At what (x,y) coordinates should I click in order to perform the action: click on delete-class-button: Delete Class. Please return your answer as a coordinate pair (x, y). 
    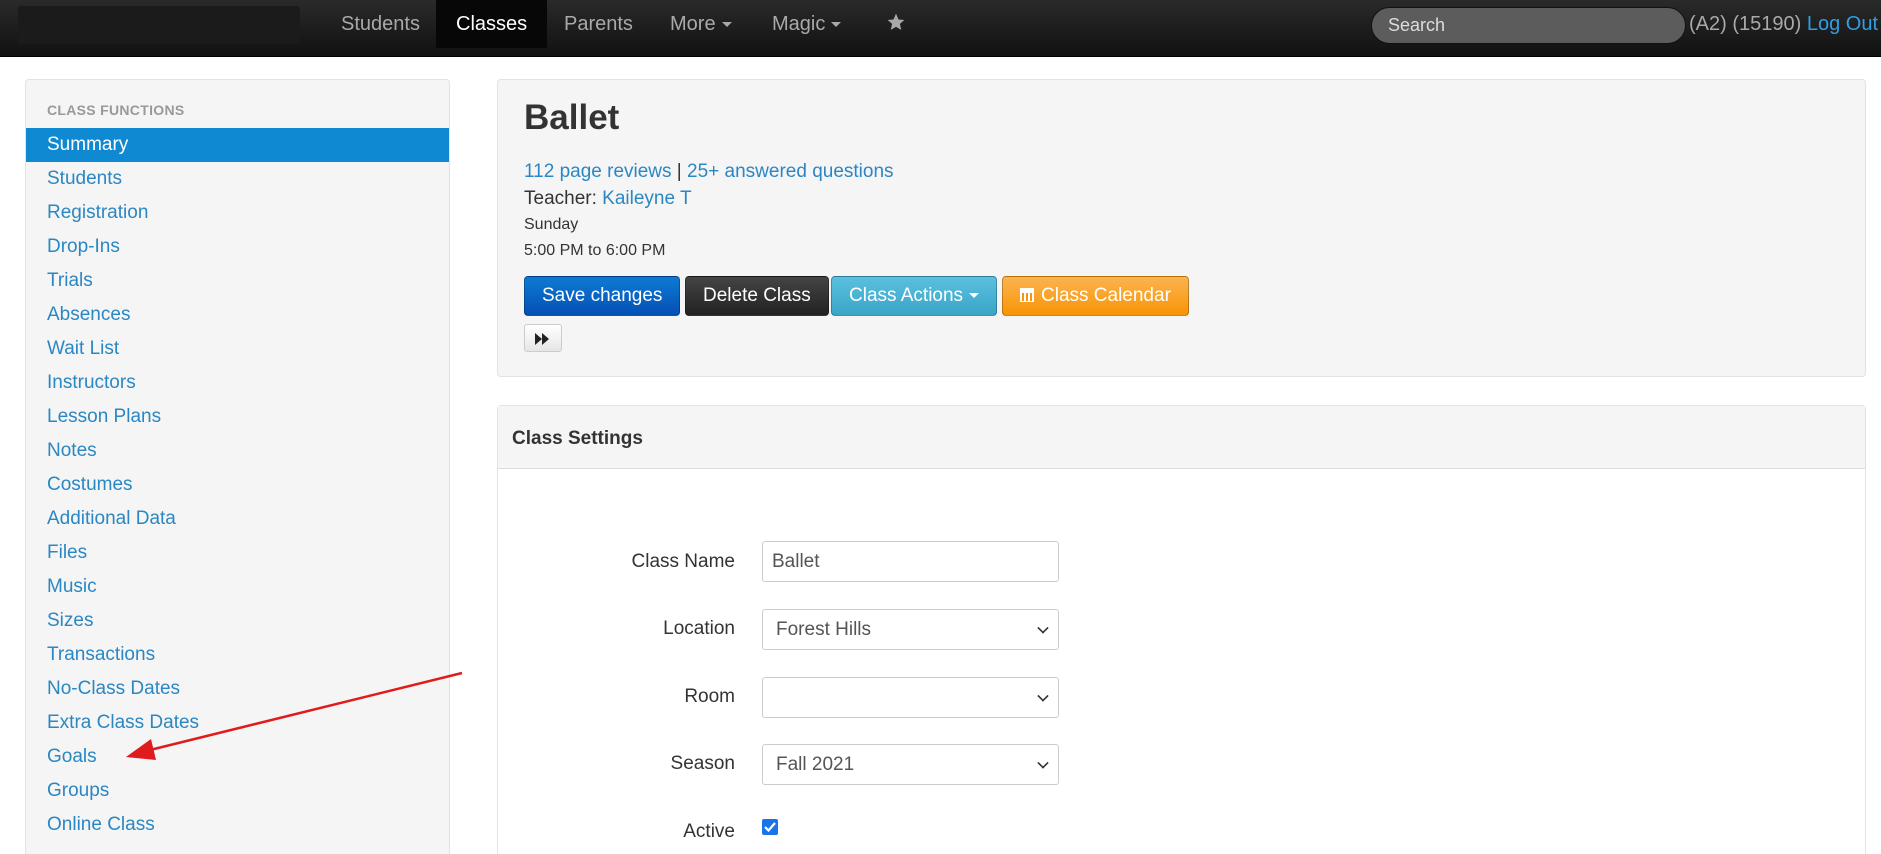
    Looking at the image, I should click on (757, 296).